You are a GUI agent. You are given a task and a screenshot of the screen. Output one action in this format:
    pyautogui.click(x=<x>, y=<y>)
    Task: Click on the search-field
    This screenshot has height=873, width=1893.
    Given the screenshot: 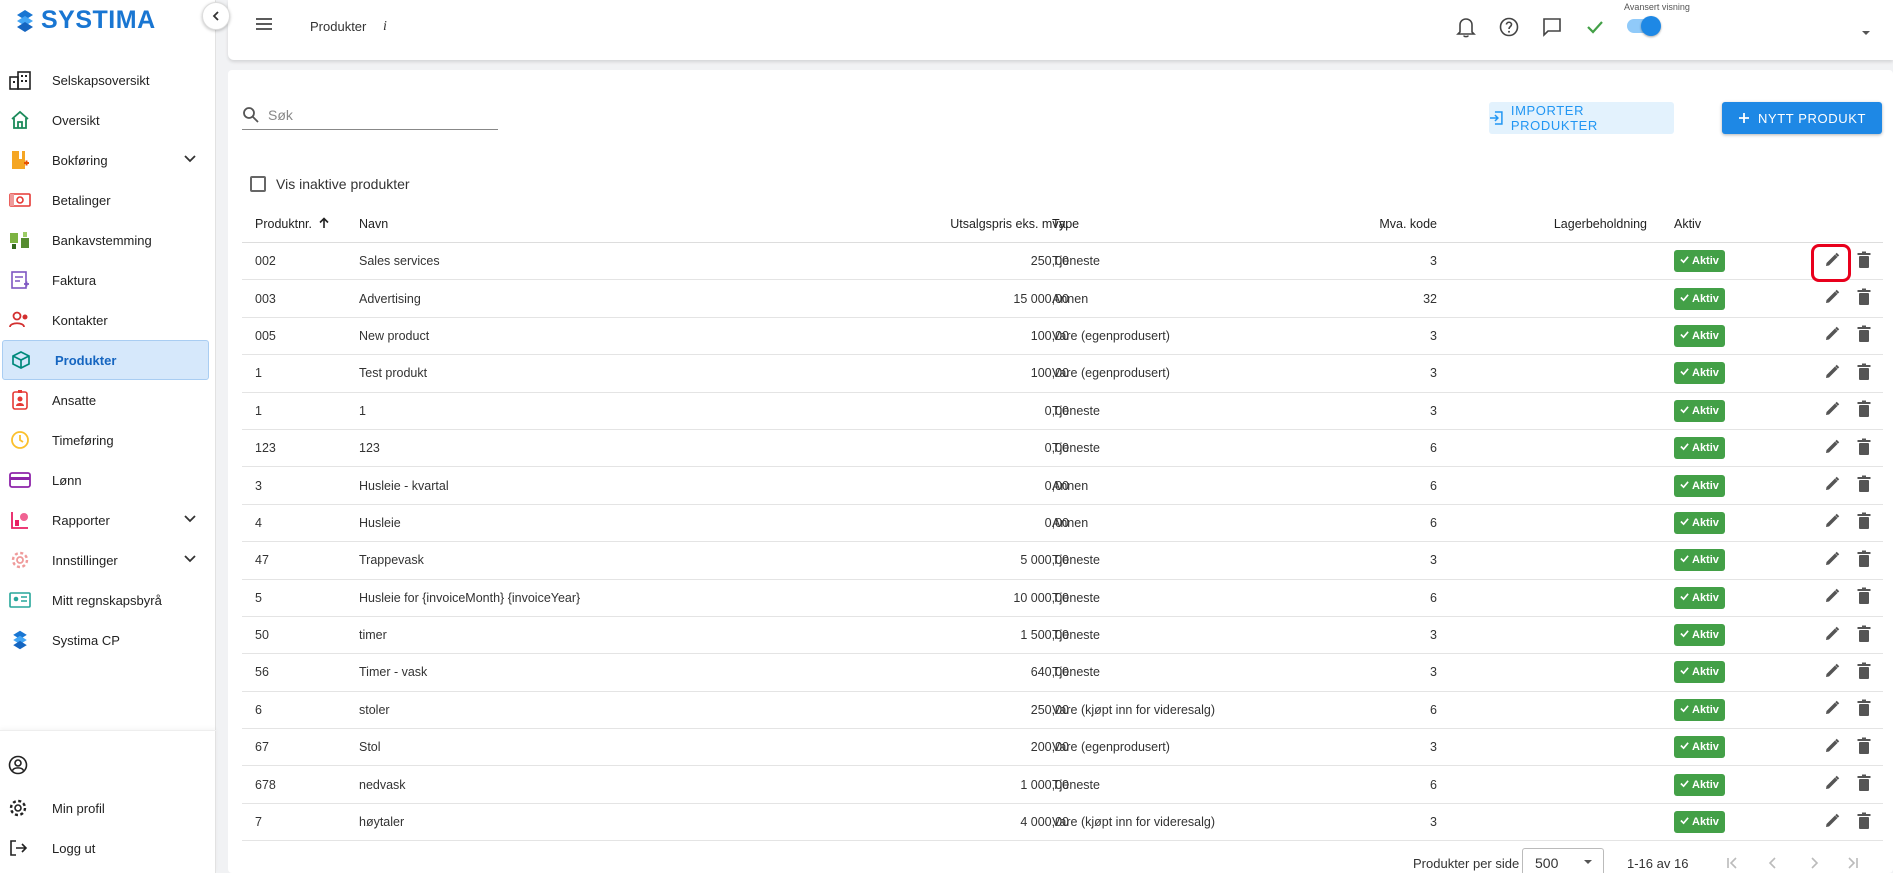 What is the action you would take?
    pyautogui.click(x=370, y=115)
    